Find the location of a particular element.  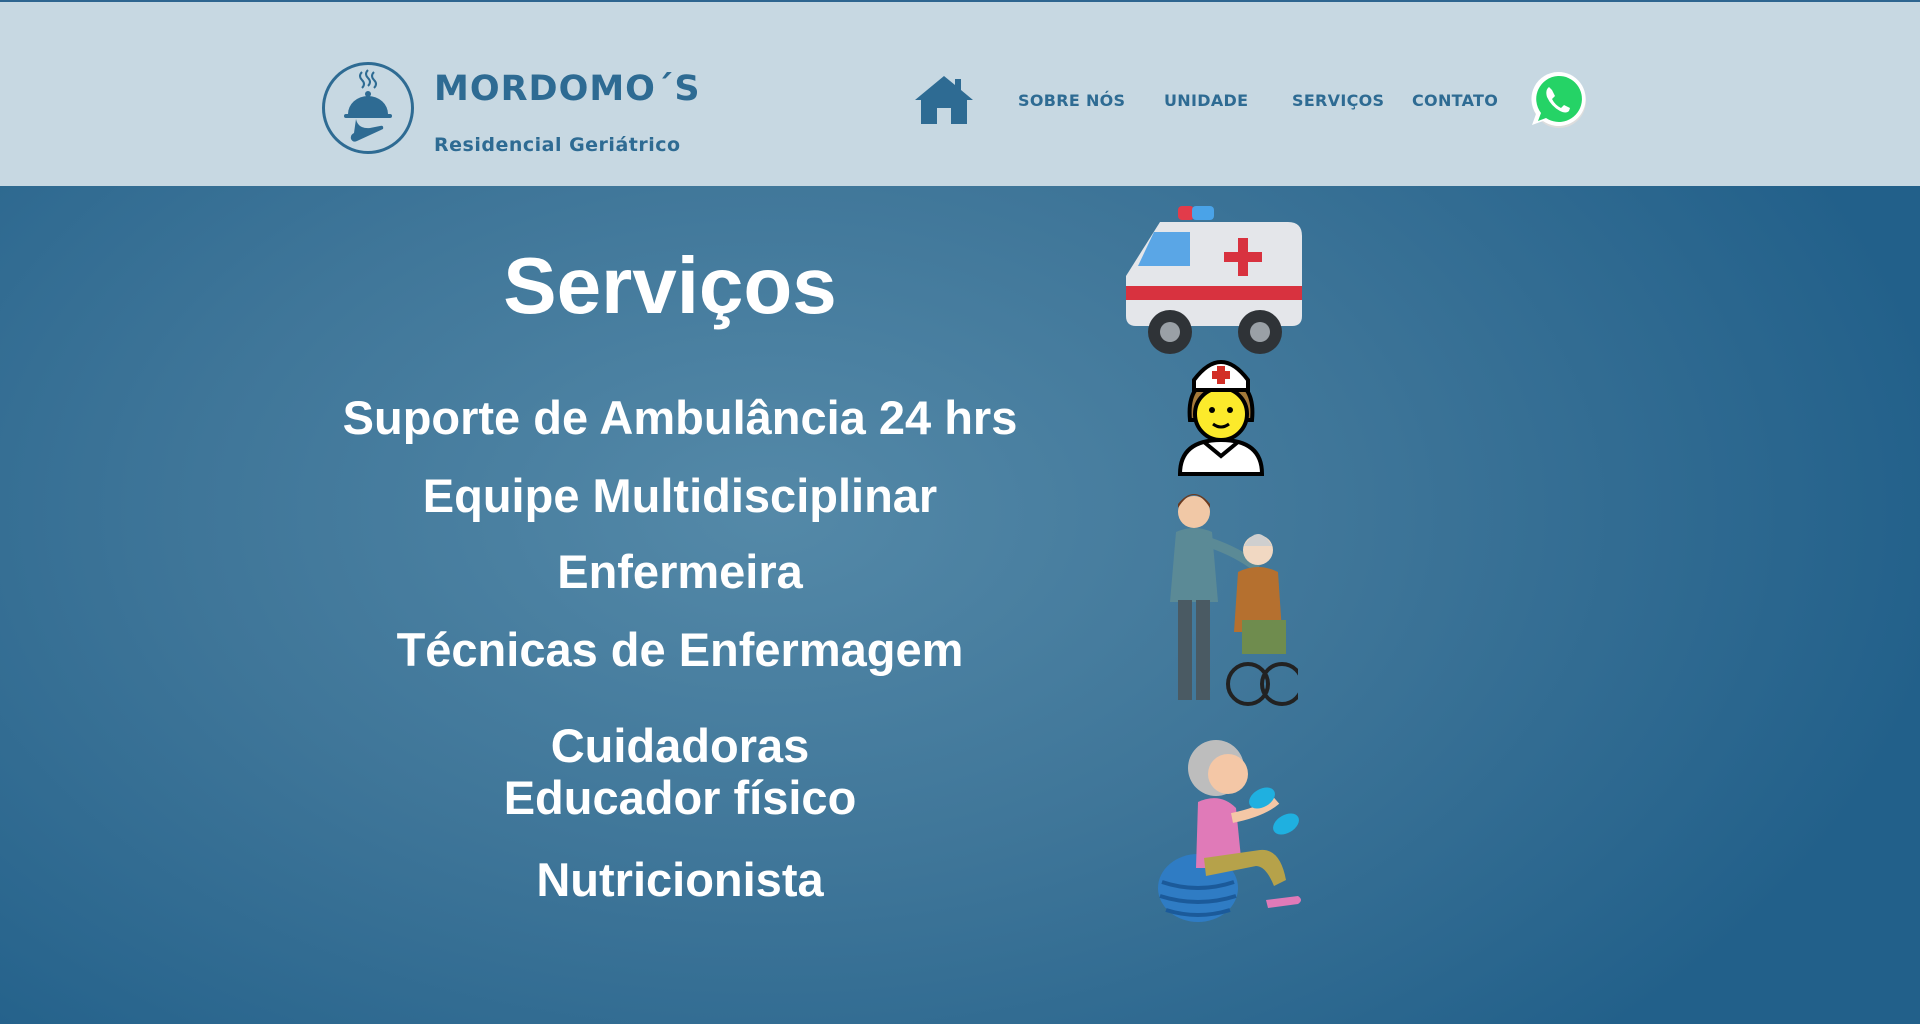

nav-servicos: SERVIÇOS is located at coordinates (1338, 100).